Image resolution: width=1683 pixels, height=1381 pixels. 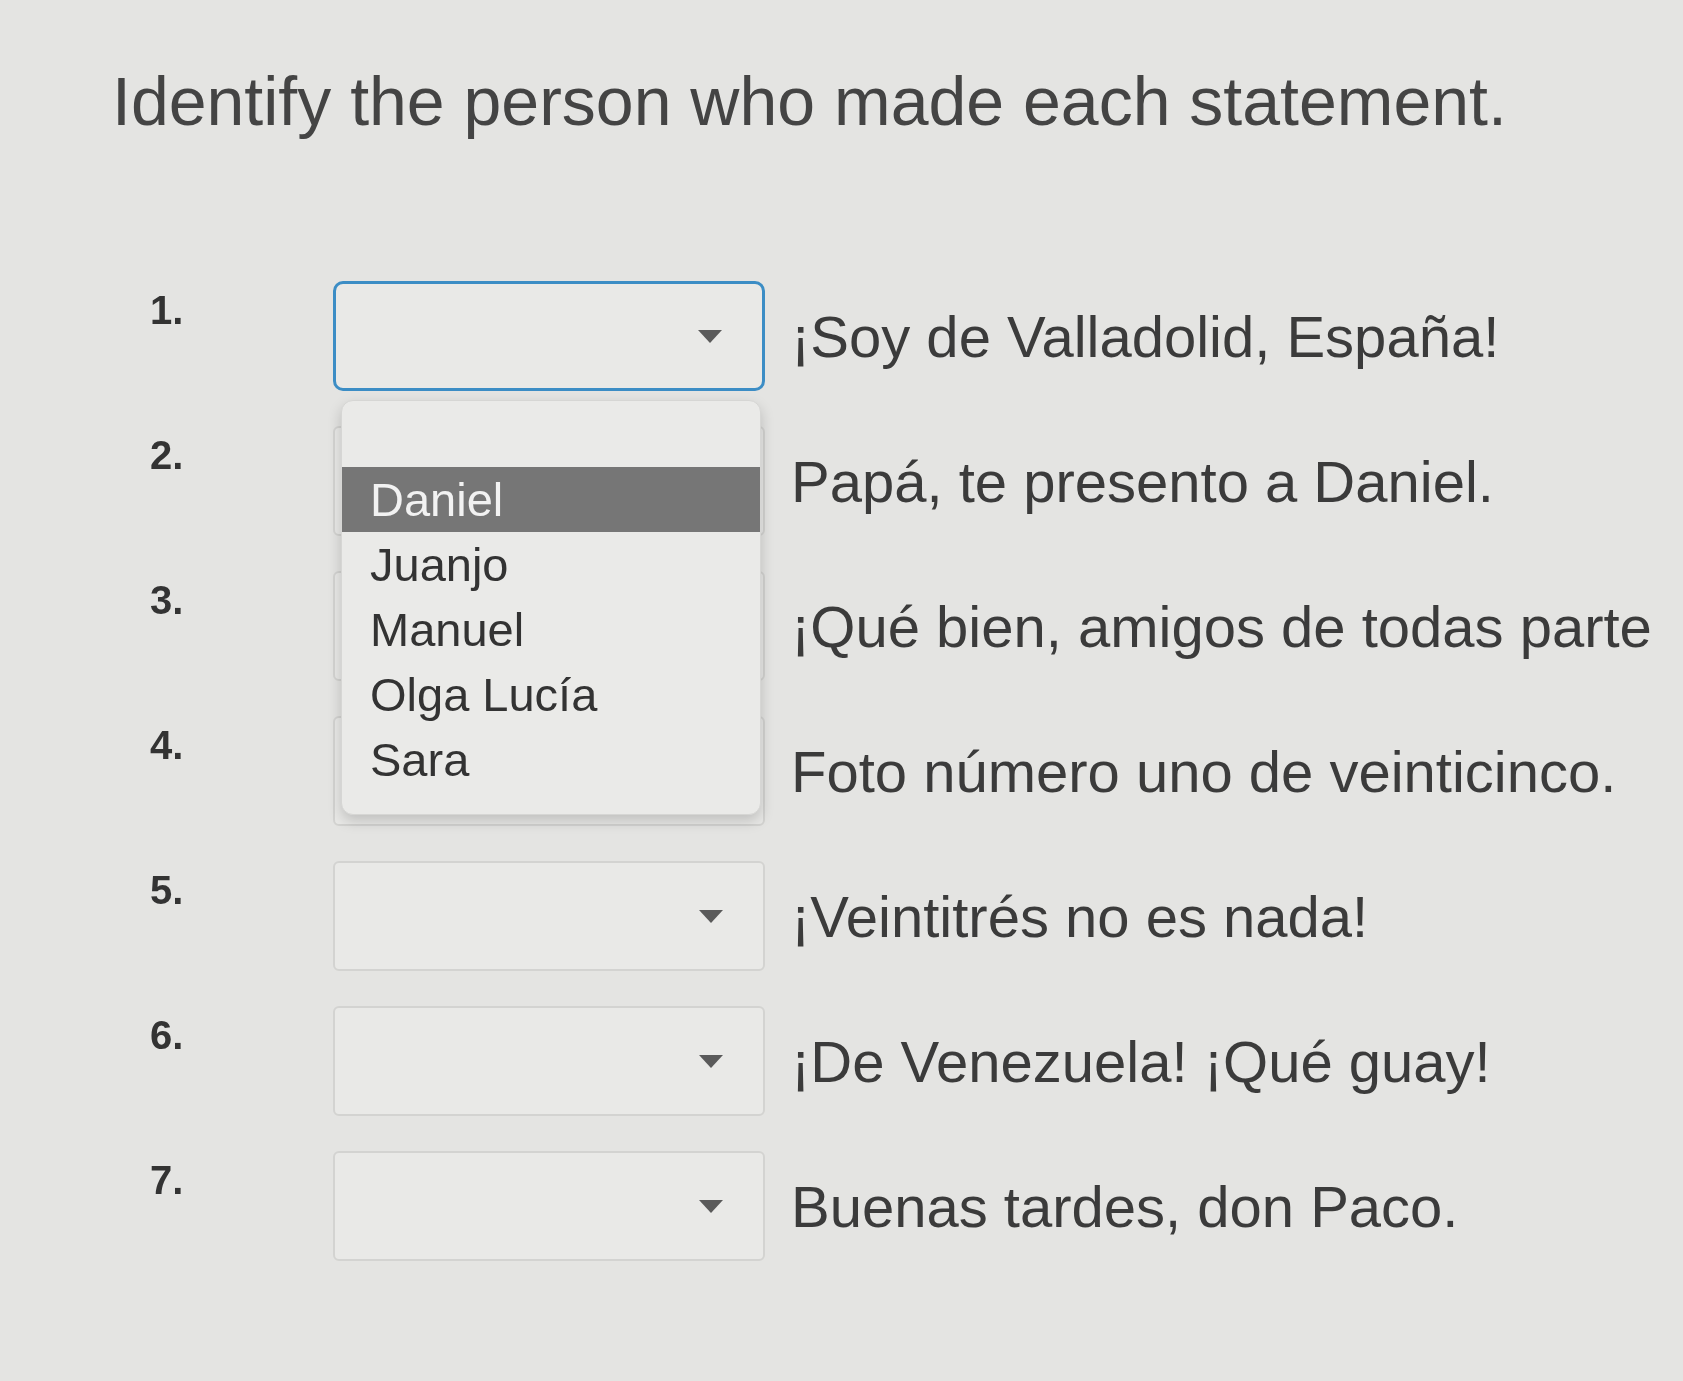 What do you see at coordinates (551, 694) in the screenshot?
I see `dropdown-option: Olga Lucía` at bounding box center [551, 694].